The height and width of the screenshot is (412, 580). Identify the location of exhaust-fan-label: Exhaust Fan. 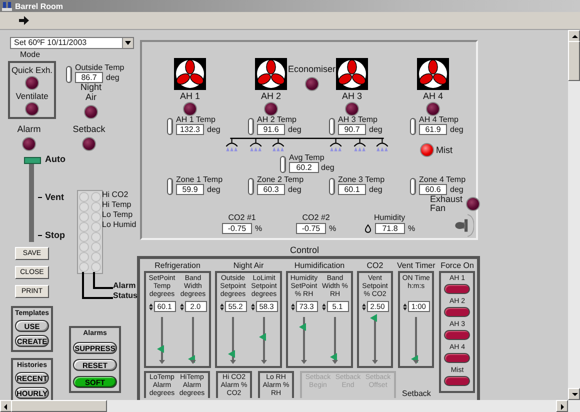
(446, 204).